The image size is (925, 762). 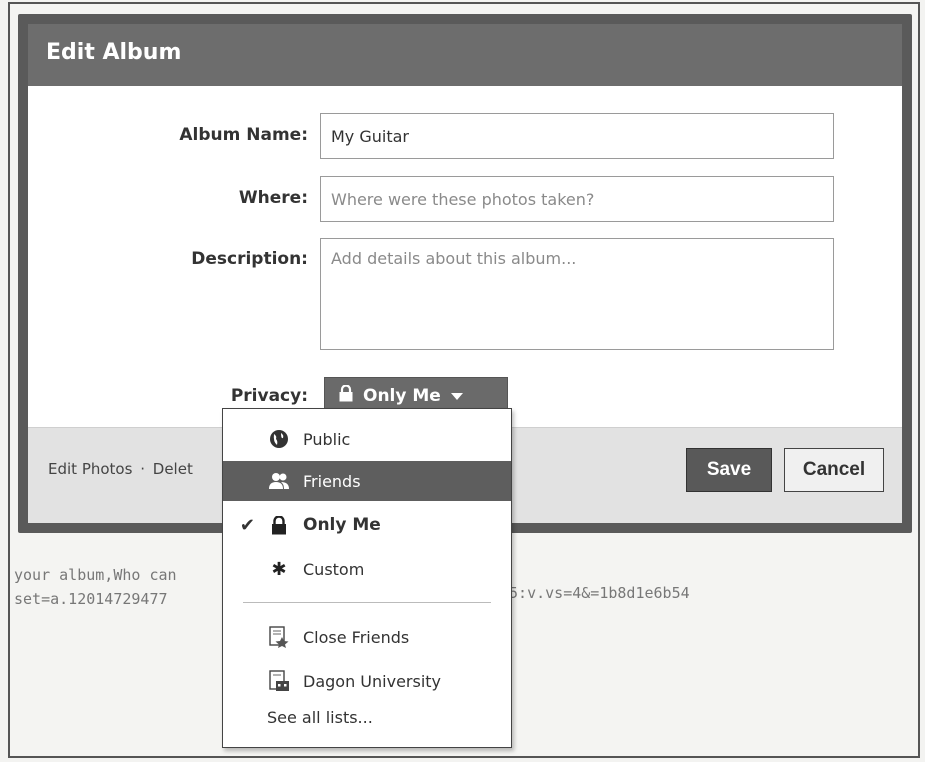 What do you see at coordinates (367, 481) in the screenshot?
I see `privacy-option-friends: Friends` at bounding box center [367, 481].